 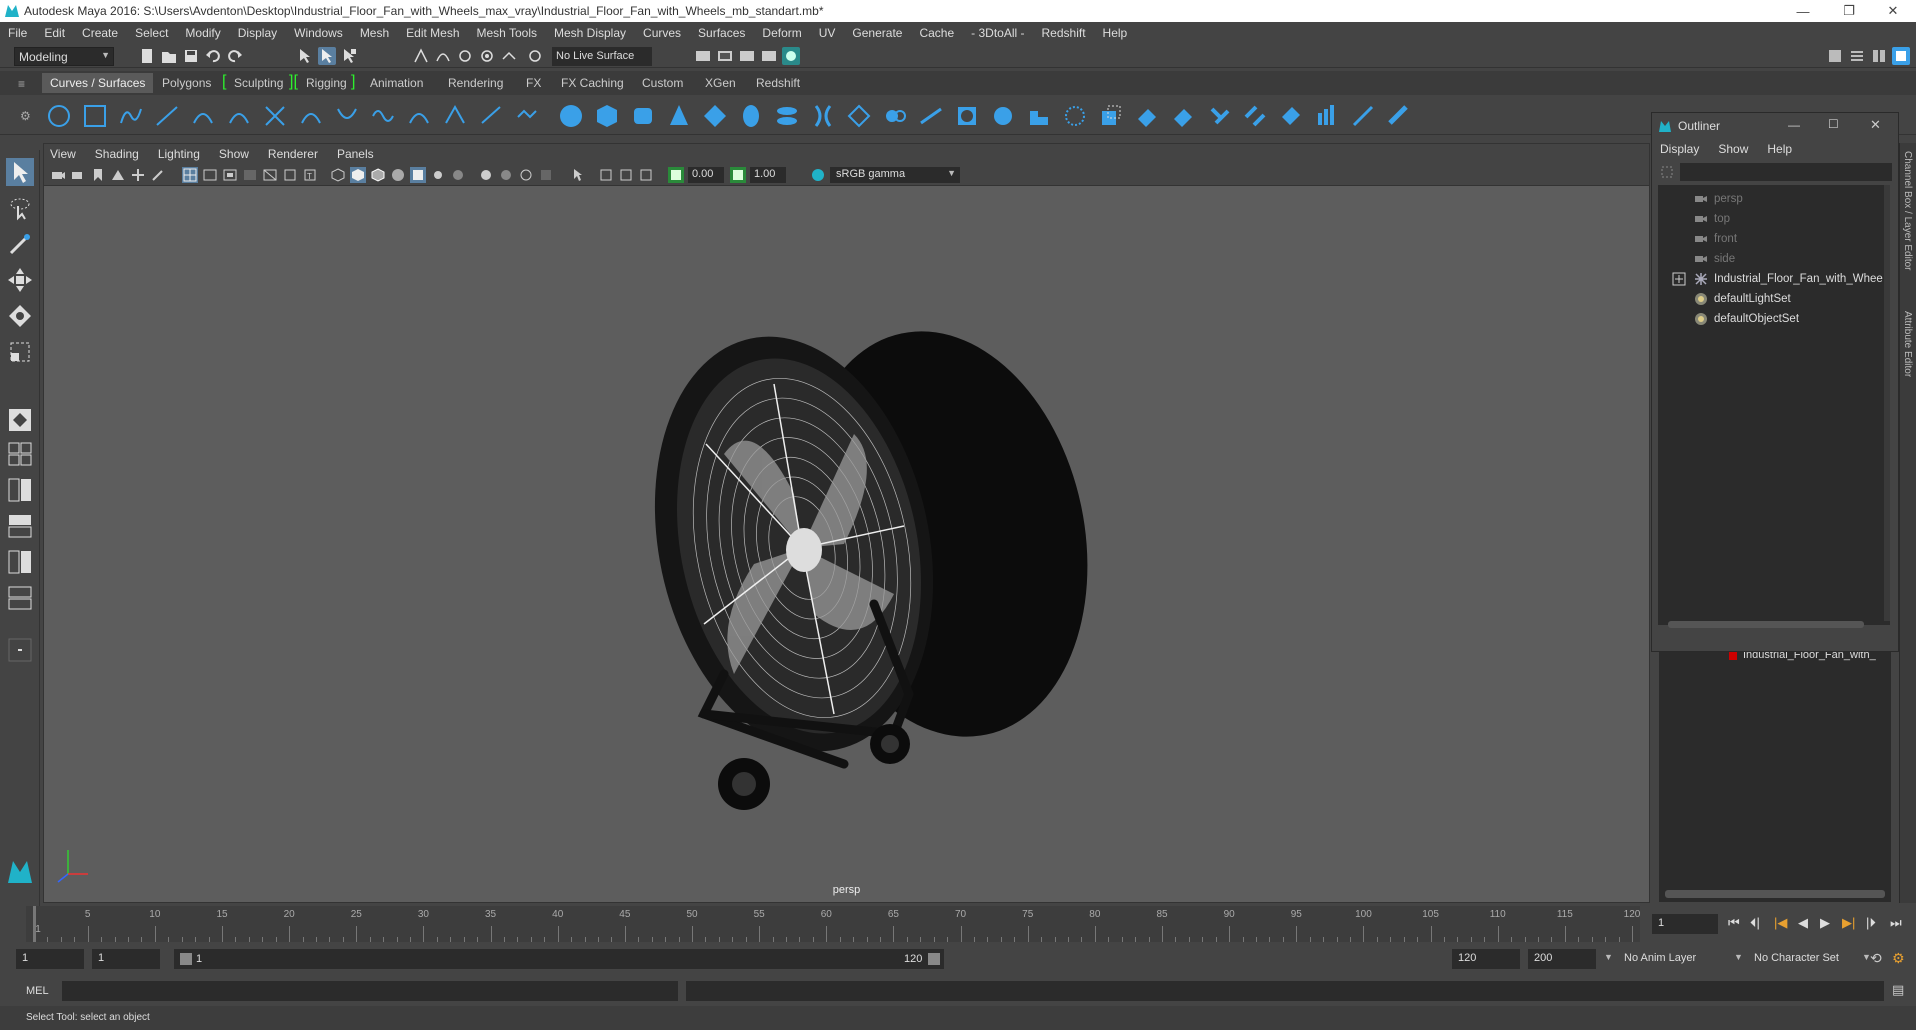 I want to click on new-scene-icon, so click(x=147, y=56).